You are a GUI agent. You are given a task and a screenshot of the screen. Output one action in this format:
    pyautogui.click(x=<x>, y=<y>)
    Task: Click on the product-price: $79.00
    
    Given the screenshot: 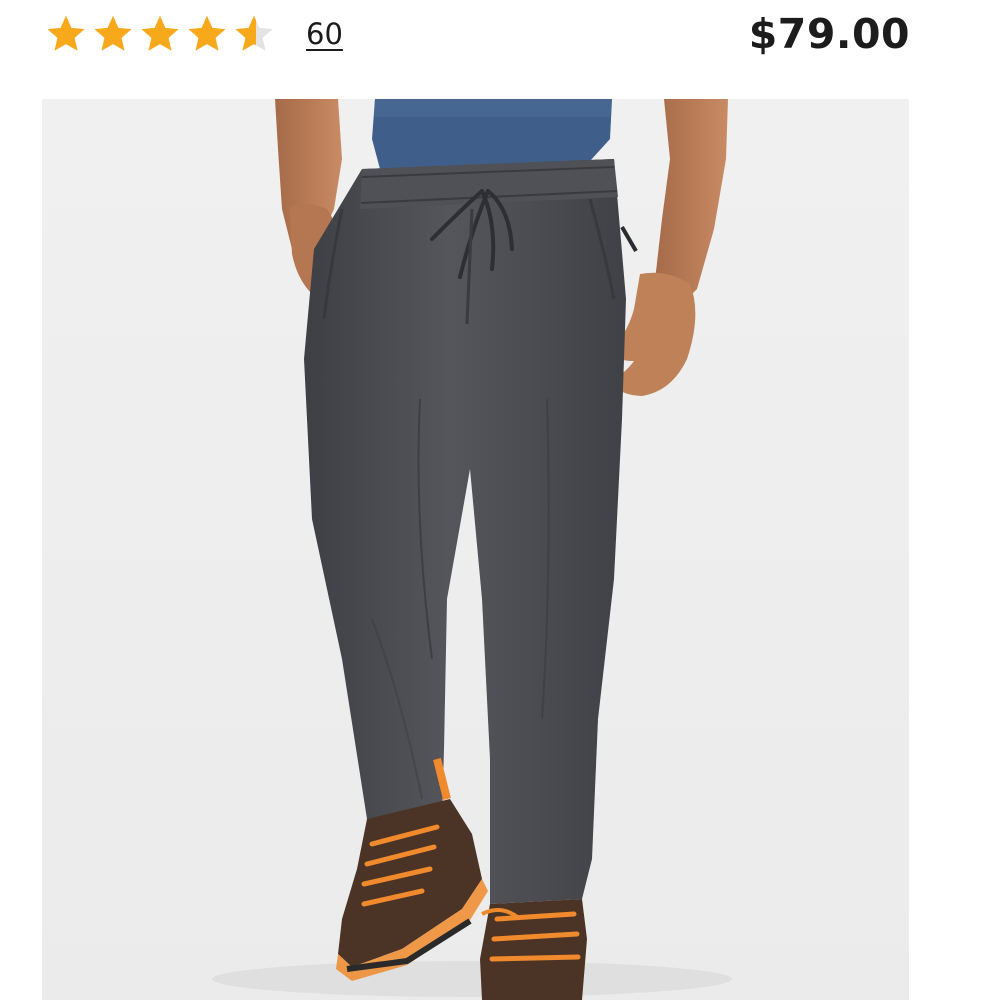 What is the action you would take?
    pyautogui.click(x=829, y=34)
    